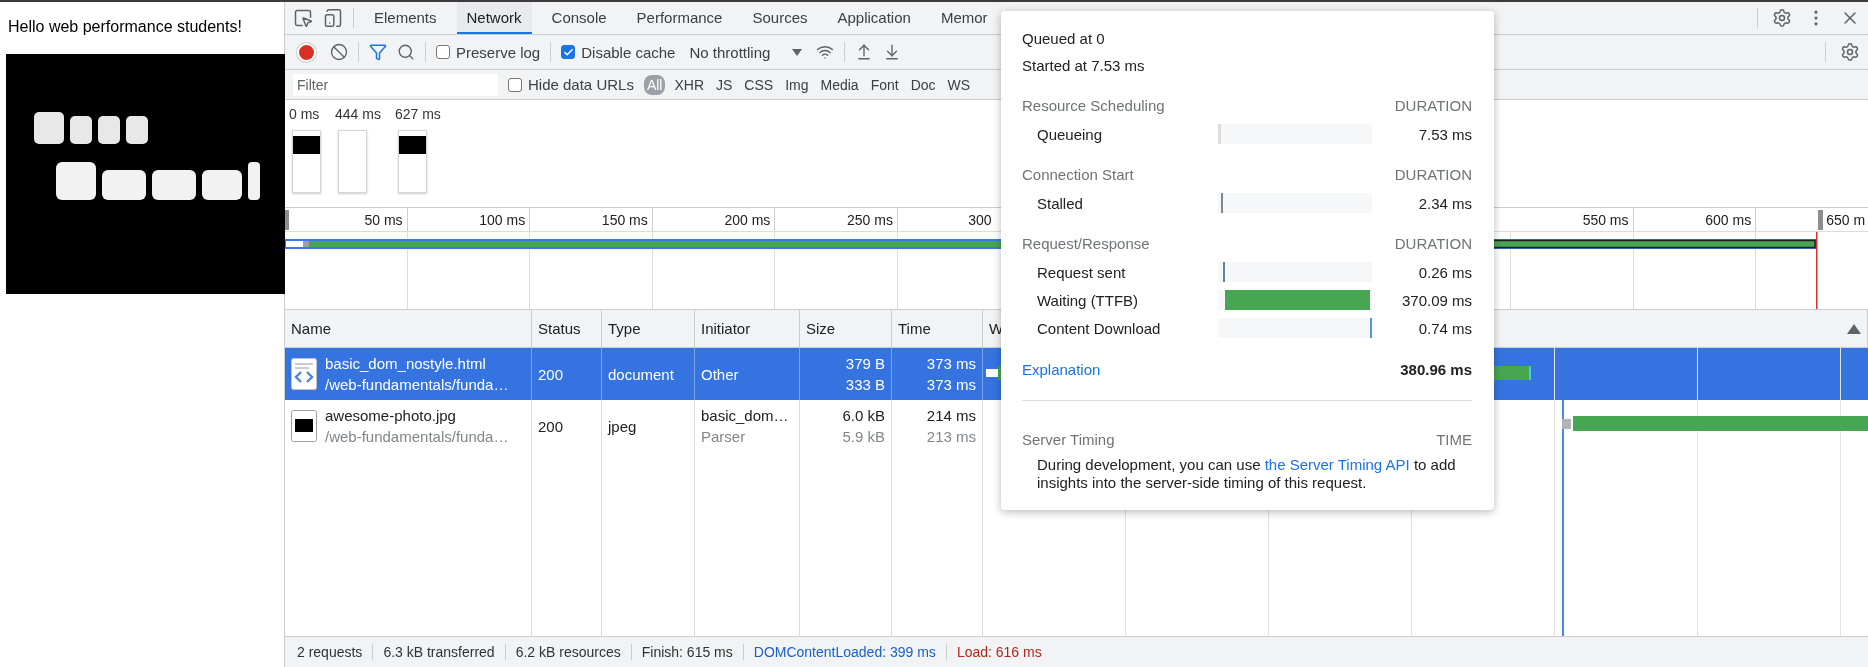 The height and width of the screenshot is (667, 1868). What do you see at coordinates (1088, 300) in the screenshot?
I see `phase-label: Waiting (TTFB)` at bounding box center [1088, 300].